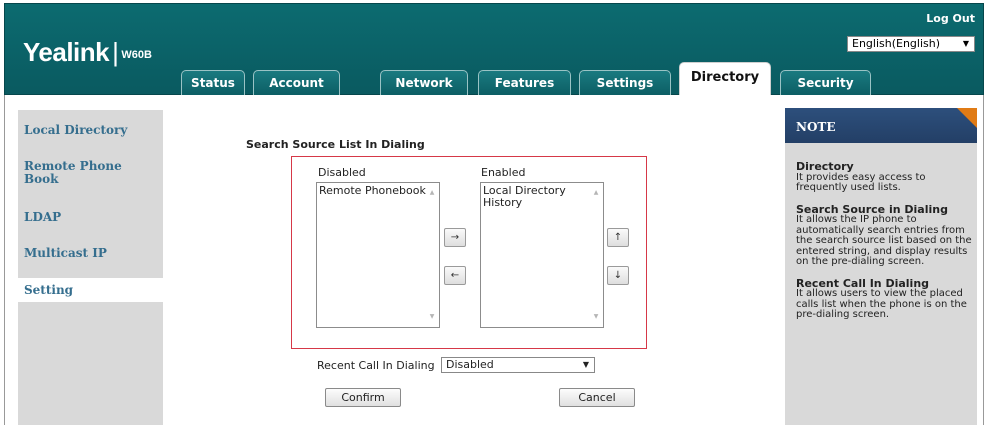 This screenshot has height=425, width=986. Describe the element at coordinates (455, 275) in the screenshot. I see `move-left-button: ←` at that location.